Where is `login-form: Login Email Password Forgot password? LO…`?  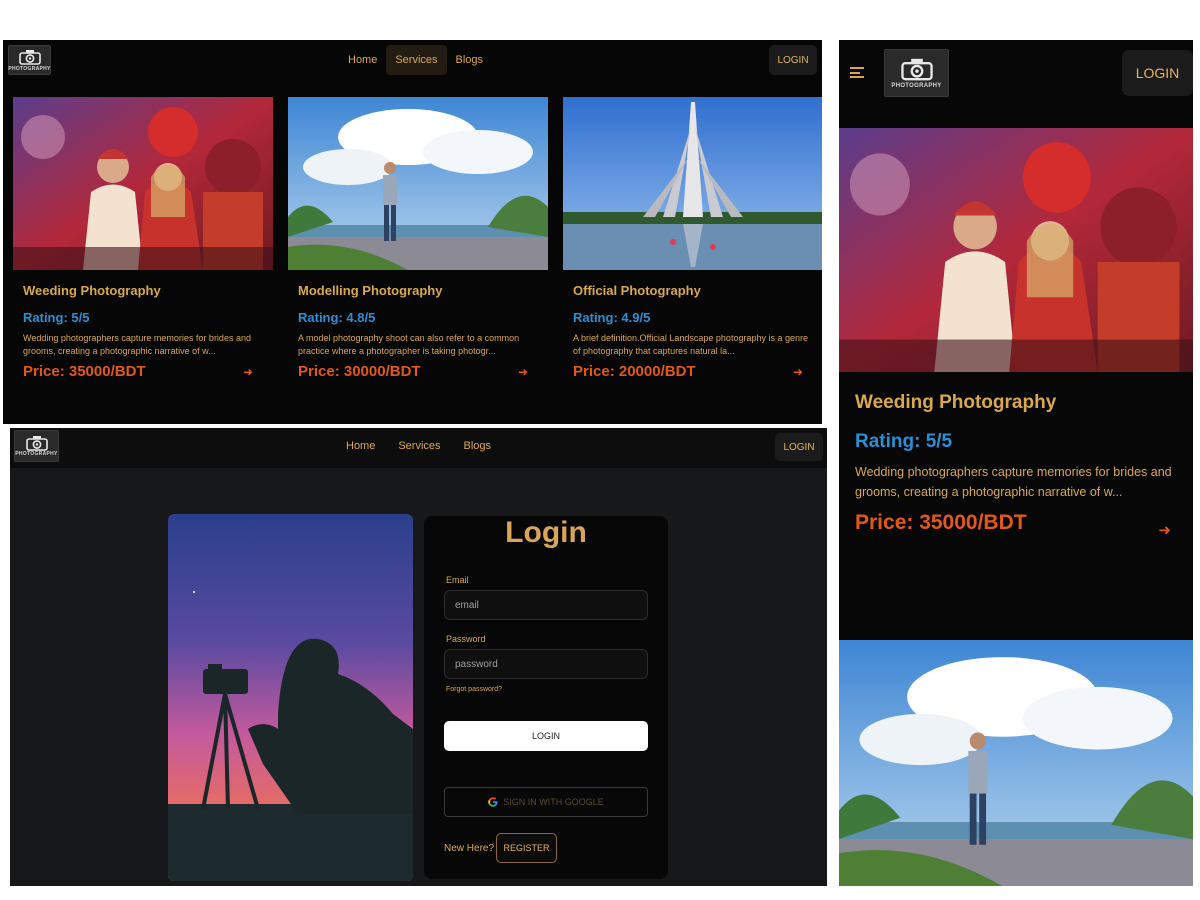
login-form: Login Email Password Forgot password? LO… is located at coordinates (546, 697).